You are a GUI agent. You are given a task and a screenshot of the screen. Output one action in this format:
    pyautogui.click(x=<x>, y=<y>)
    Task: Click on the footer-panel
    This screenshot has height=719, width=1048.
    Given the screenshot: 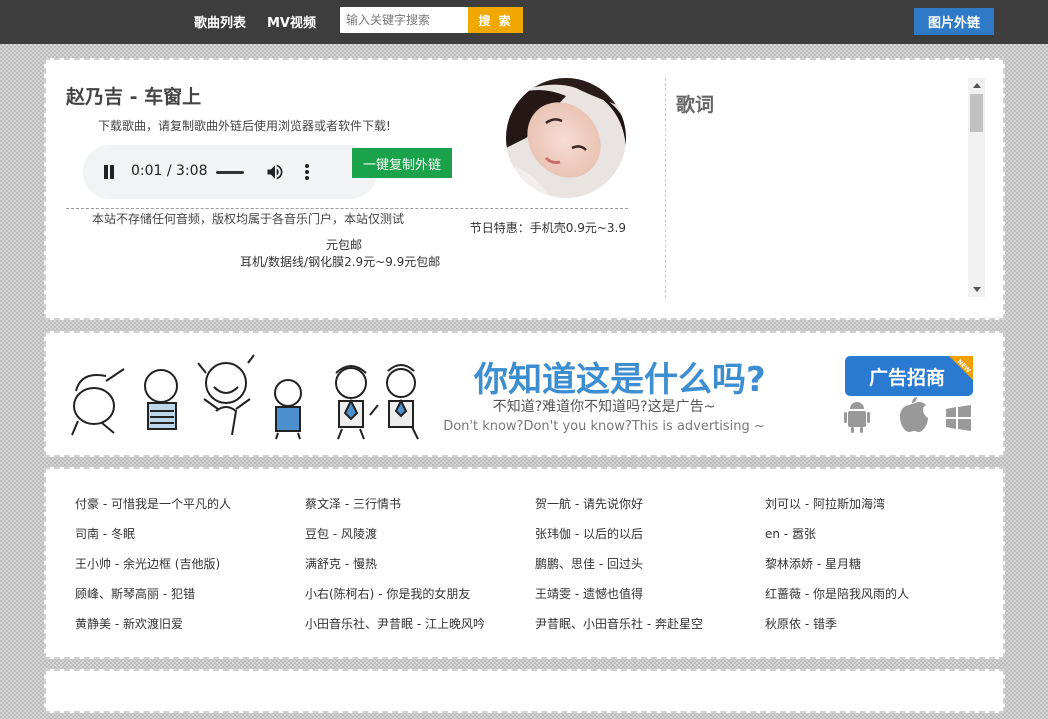 What is the action you would take?
    pyautogui.click(x=524, y=691)
    